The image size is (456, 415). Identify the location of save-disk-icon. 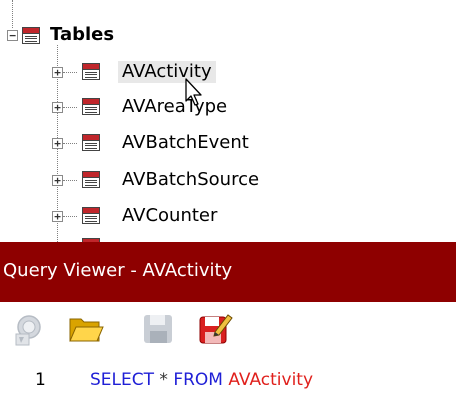
(159, 329).